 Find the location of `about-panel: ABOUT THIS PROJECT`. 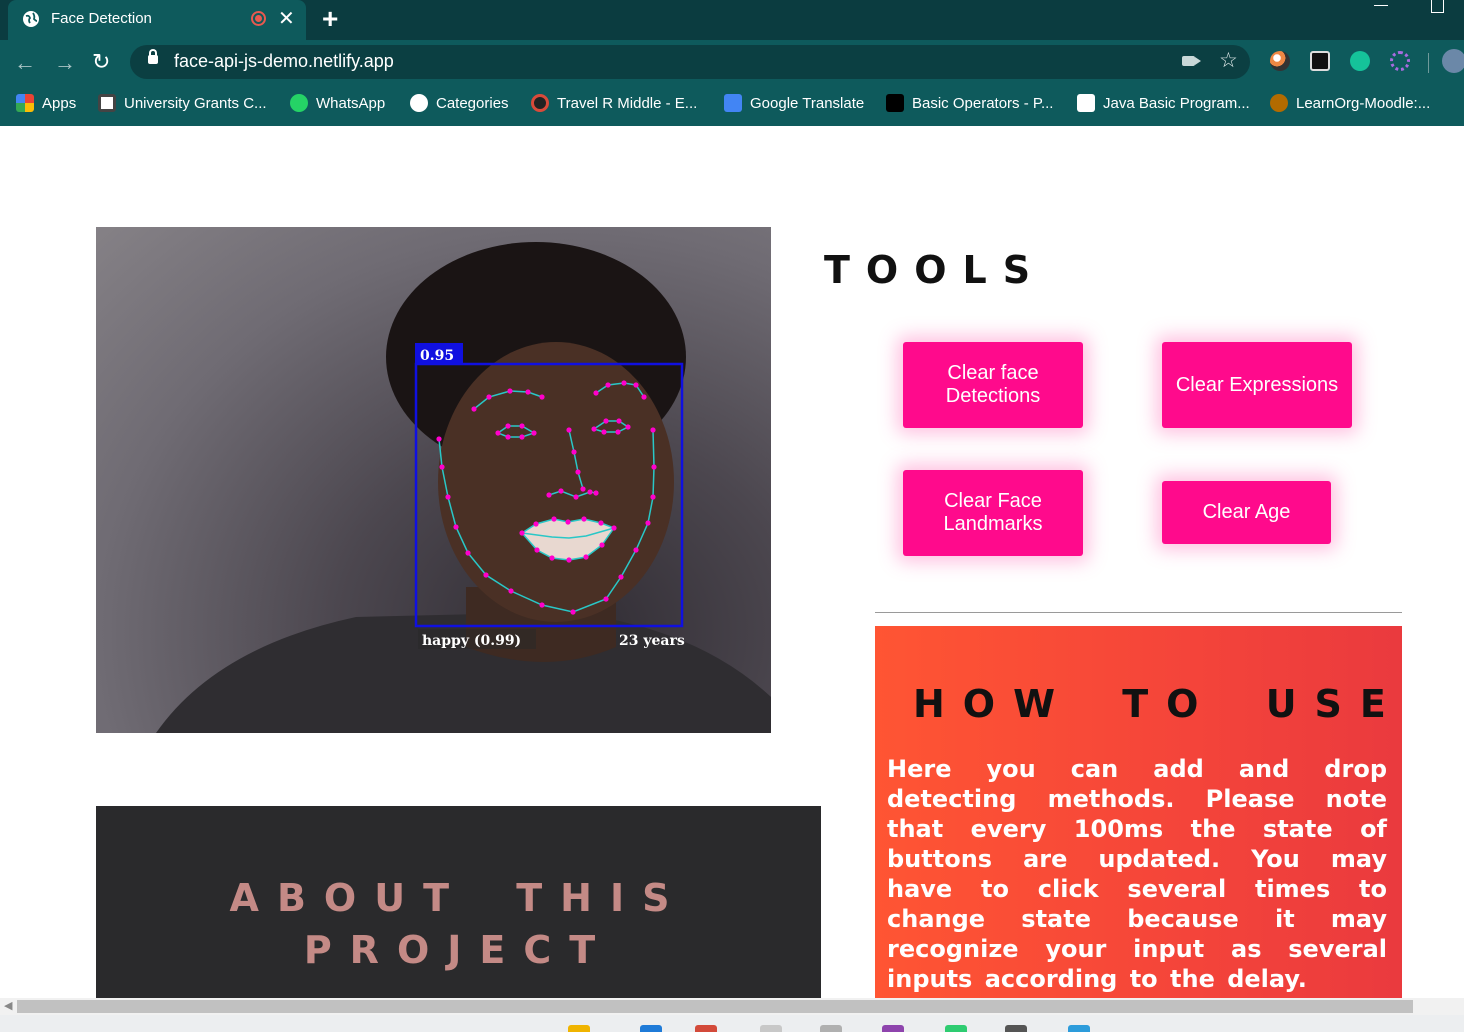

about-panel: ABOUT THIS PROJECT is located at coordinates (458, 902).